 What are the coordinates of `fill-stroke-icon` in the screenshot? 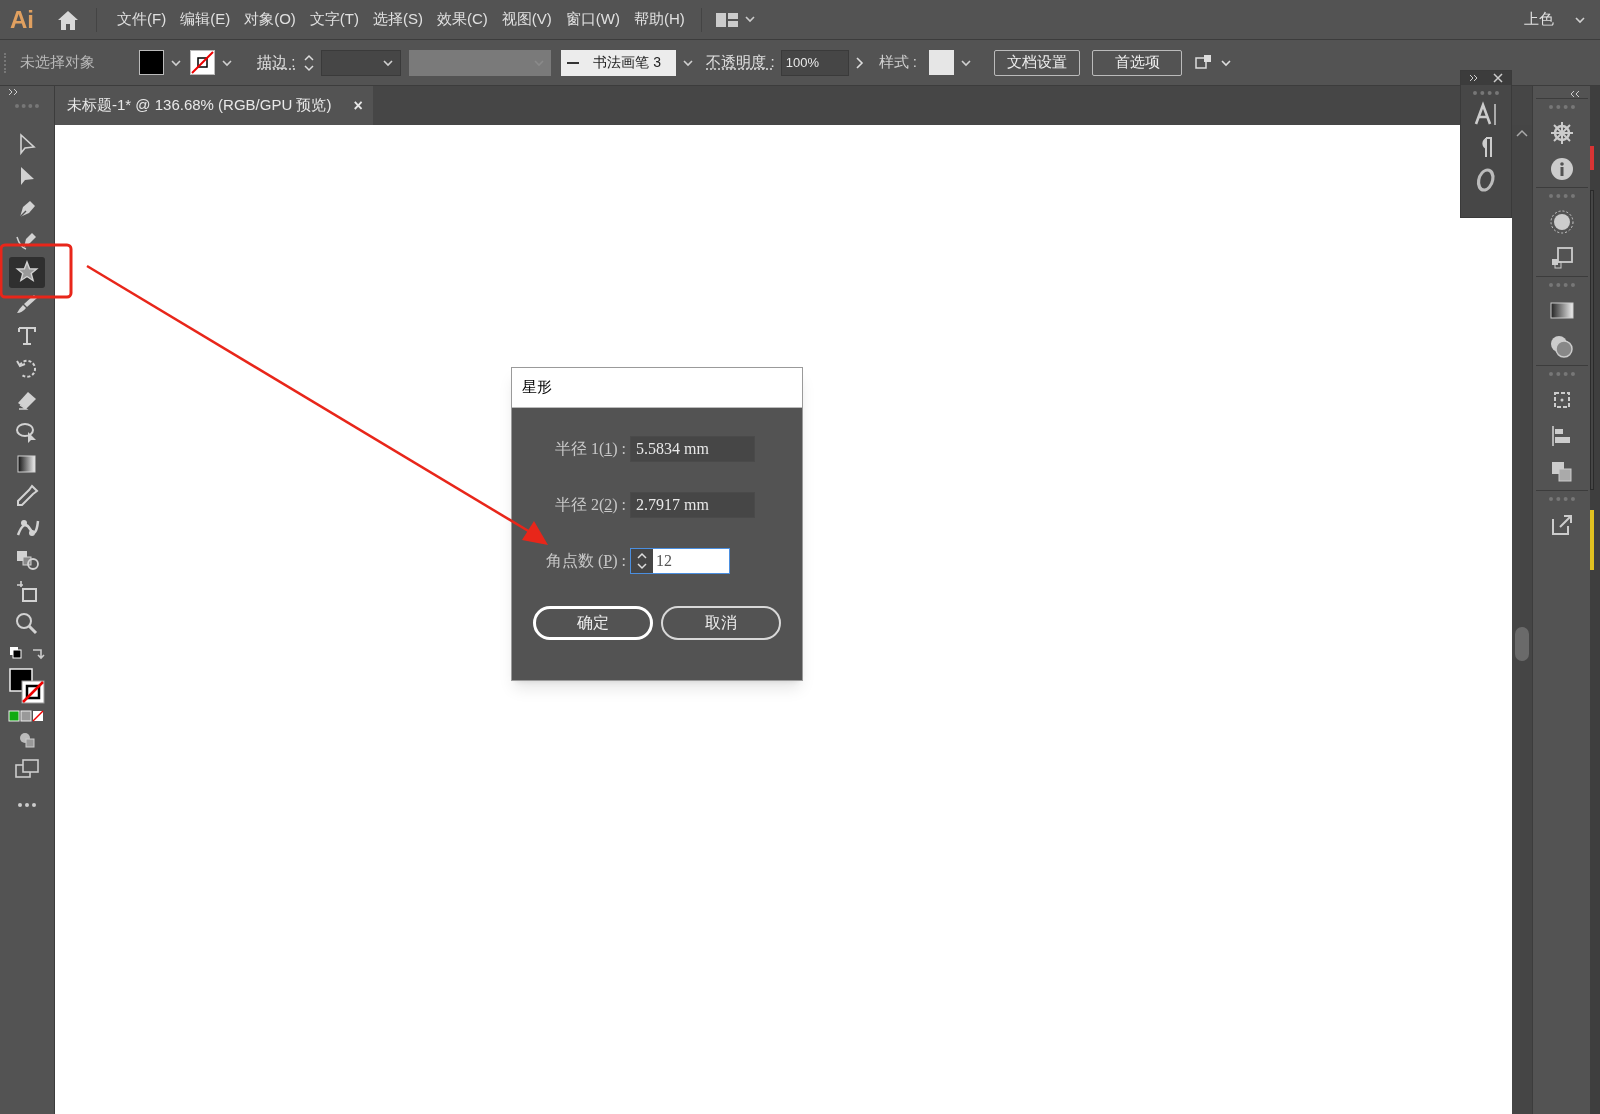 It's located at (27, 686).